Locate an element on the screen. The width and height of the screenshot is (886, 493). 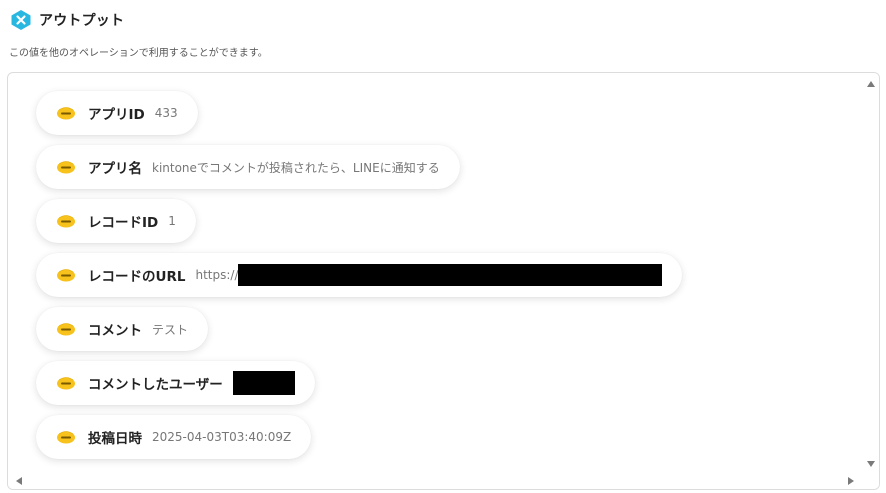
output-label: コメント is located at coordinates (115, 331).